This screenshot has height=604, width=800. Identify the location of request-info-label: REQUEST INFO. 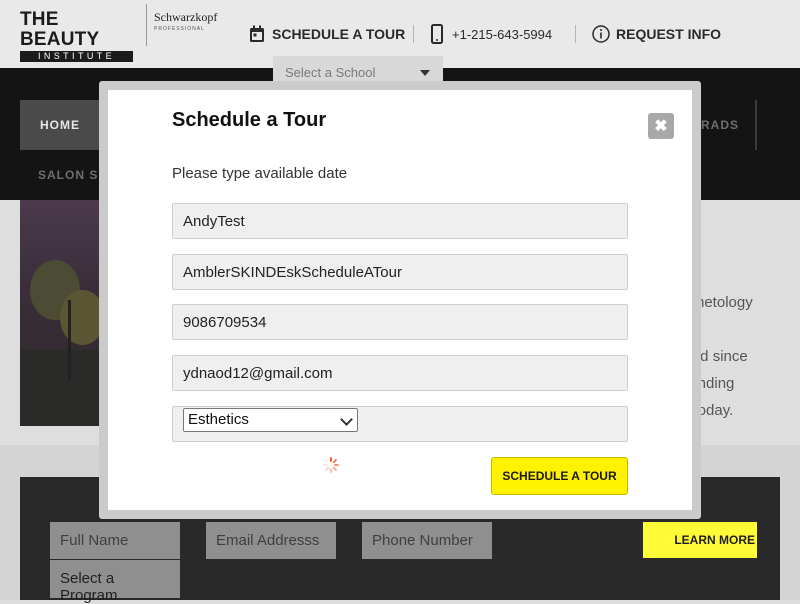
(669, 34).